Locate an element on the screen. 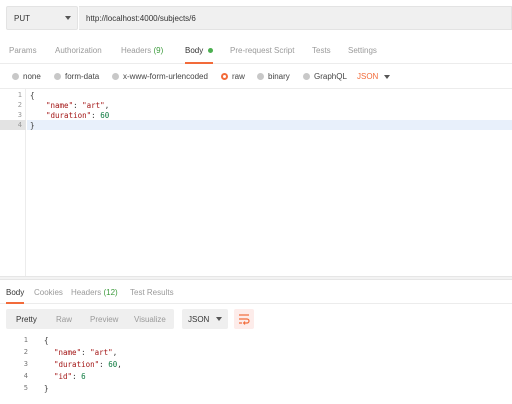 Image resolution: width=512 pixels, height=404 pixels. radio-none: none is located at coordinates (26, 76).